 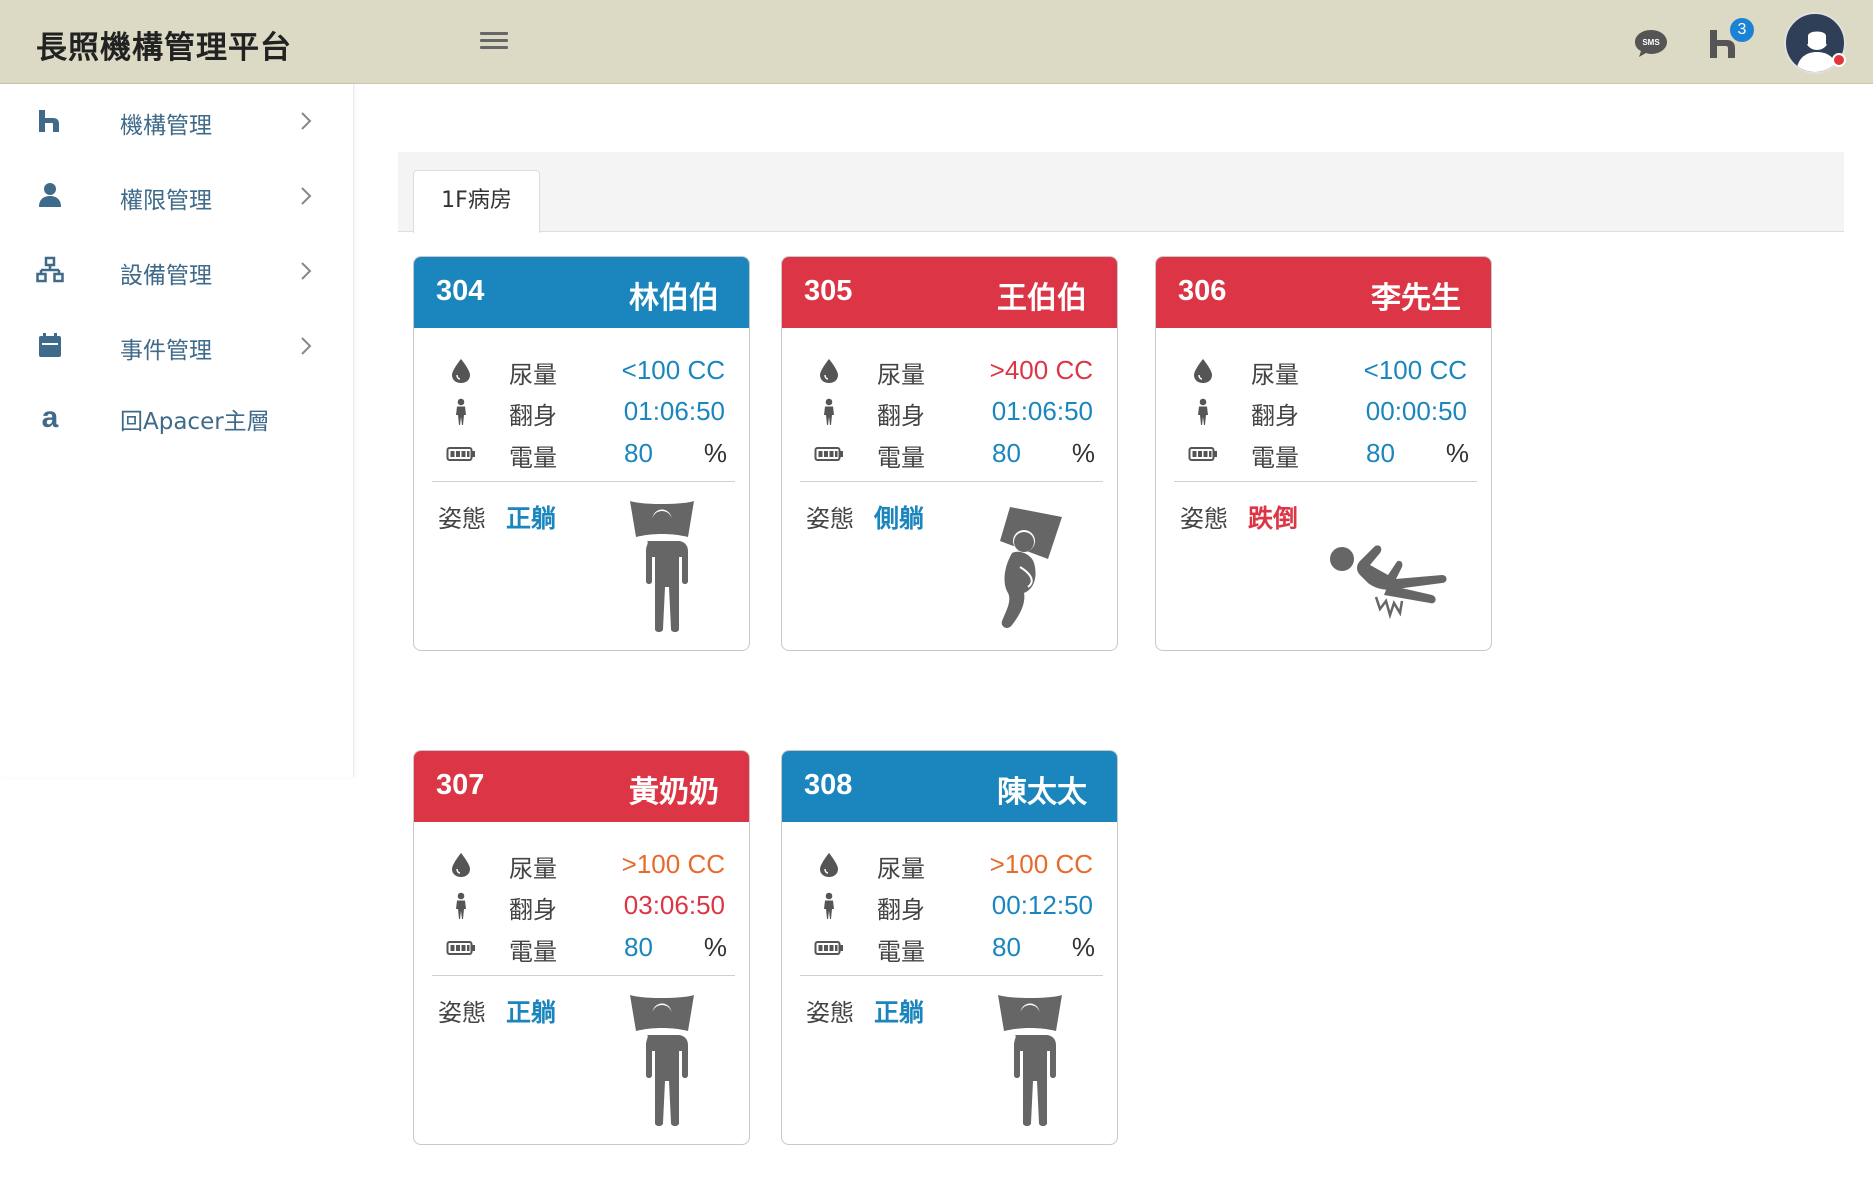 What do you see at coordinates (494, 41) in the screenshot?
I see `menu-toggle-icon` at bounding box center [494, 41].